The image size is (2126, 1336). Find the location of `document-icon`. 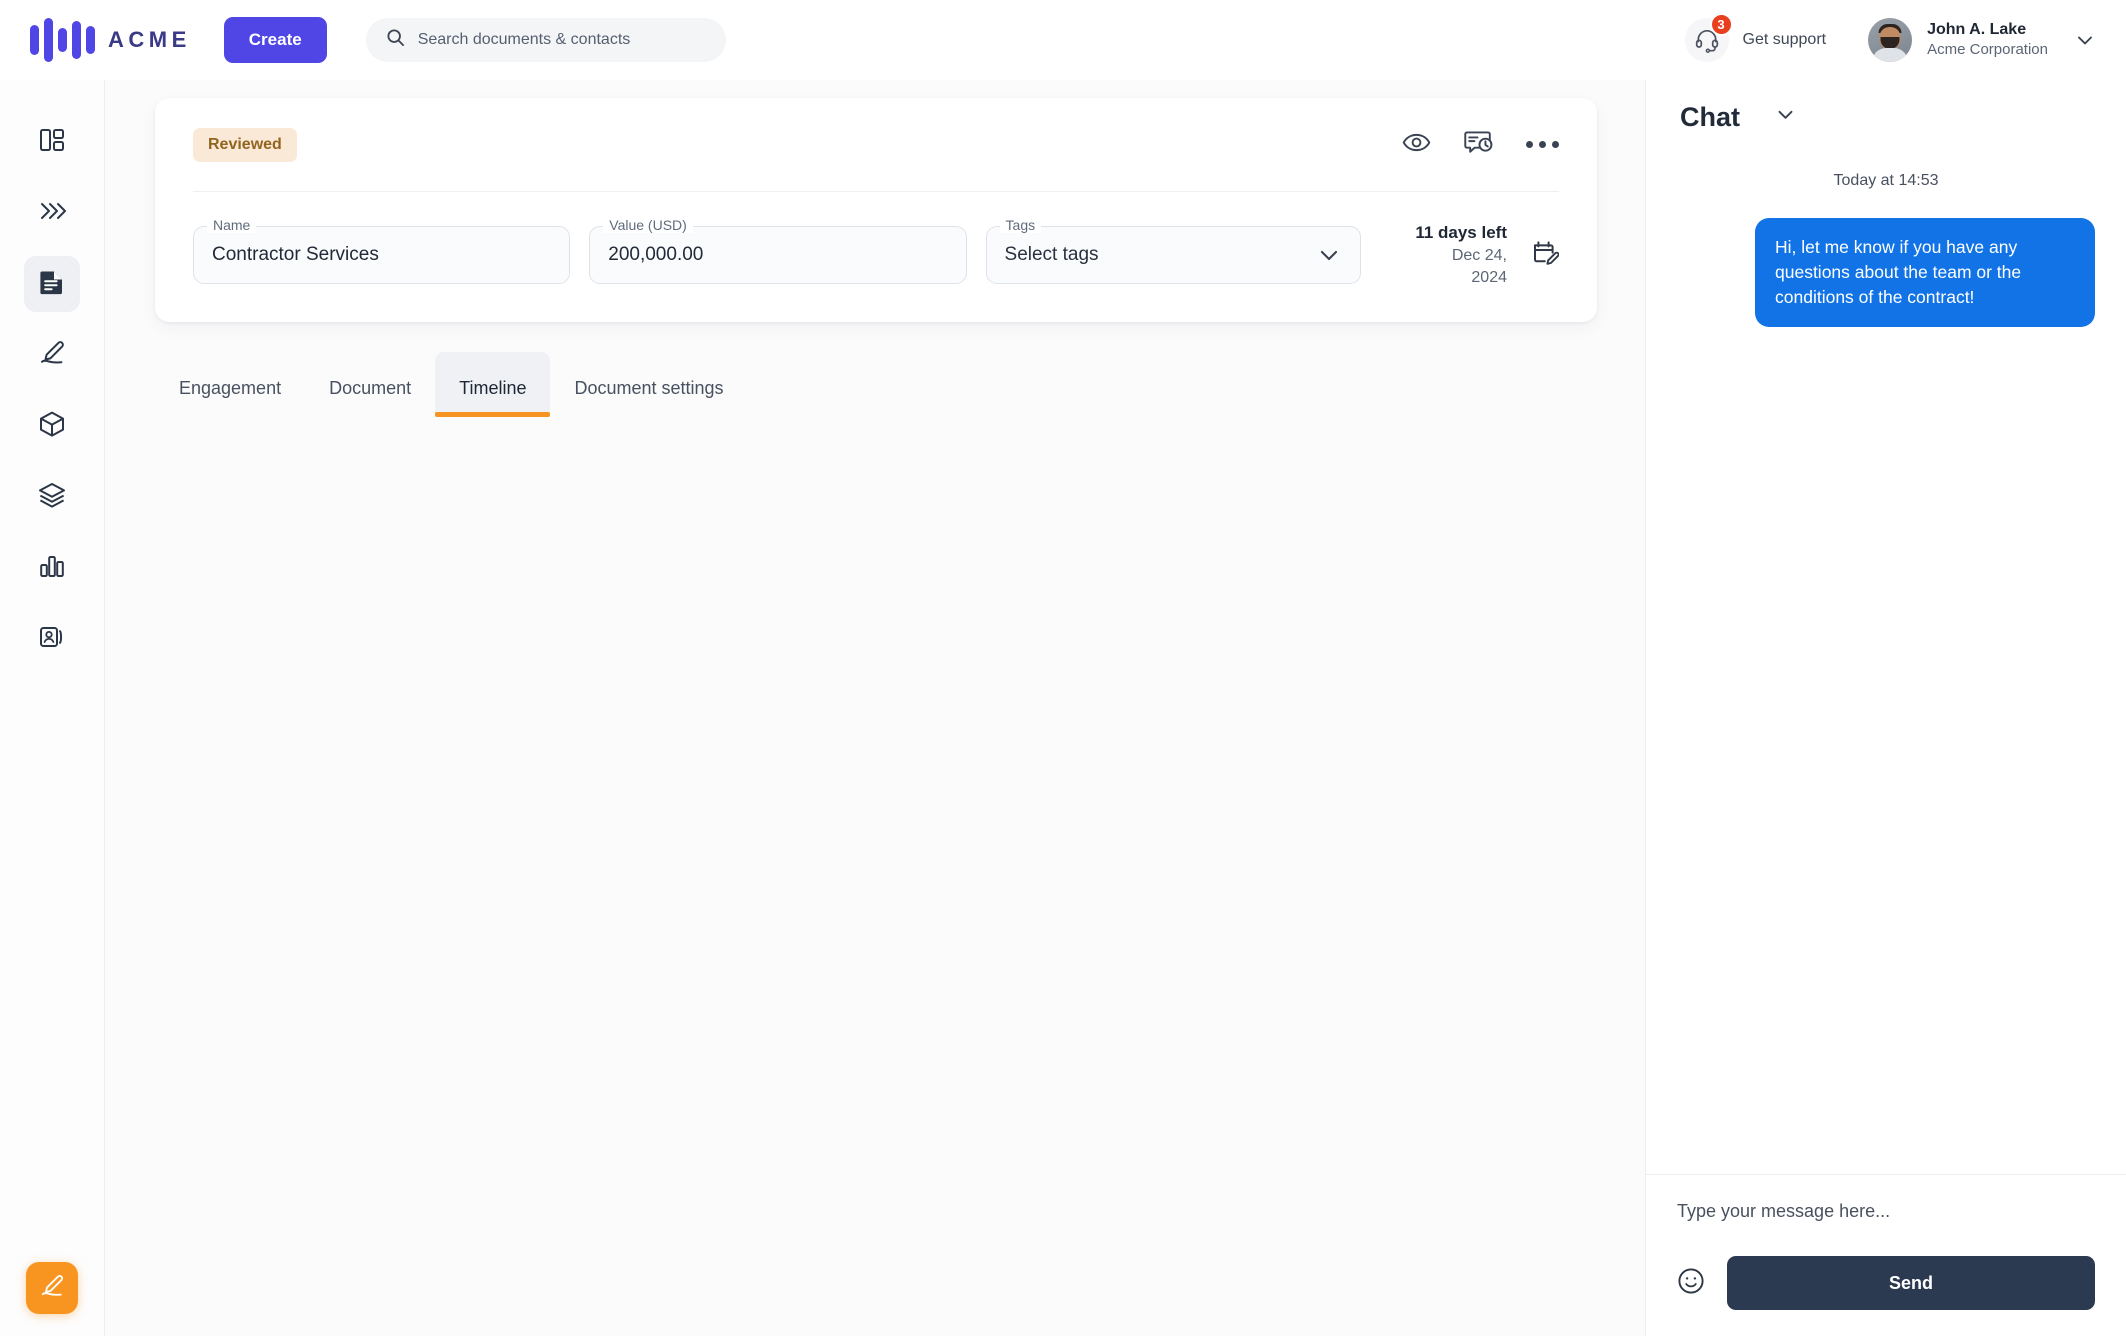

document-icon is located at coordinates (52, 284).